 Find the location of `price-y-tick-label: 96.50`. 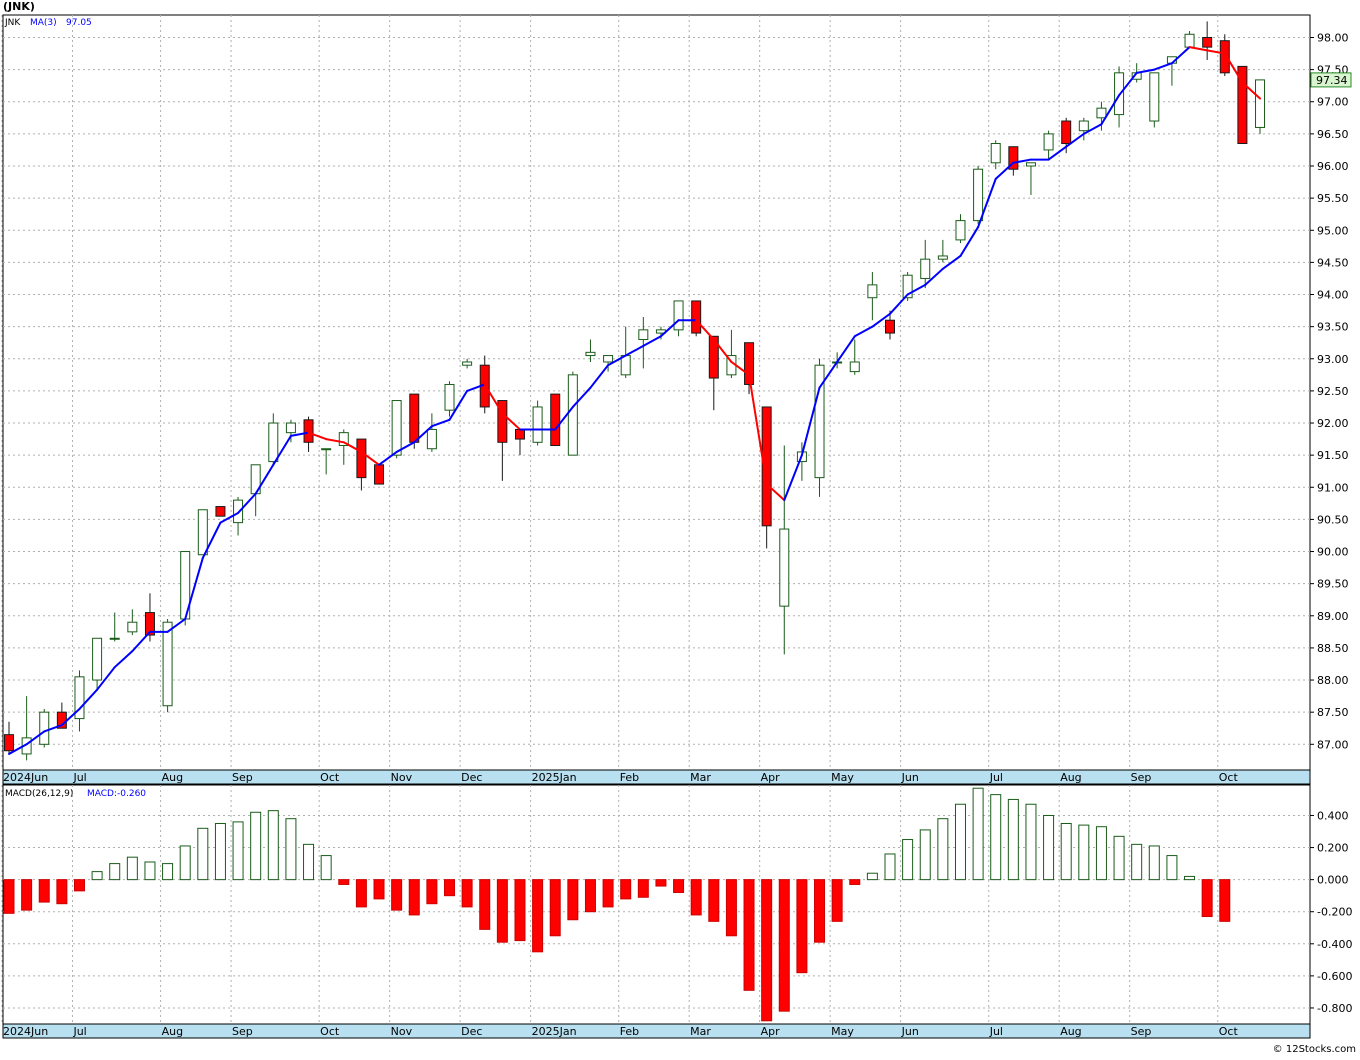

price-y-tick-label: 96.50 is located at coordinates (1333, 134).